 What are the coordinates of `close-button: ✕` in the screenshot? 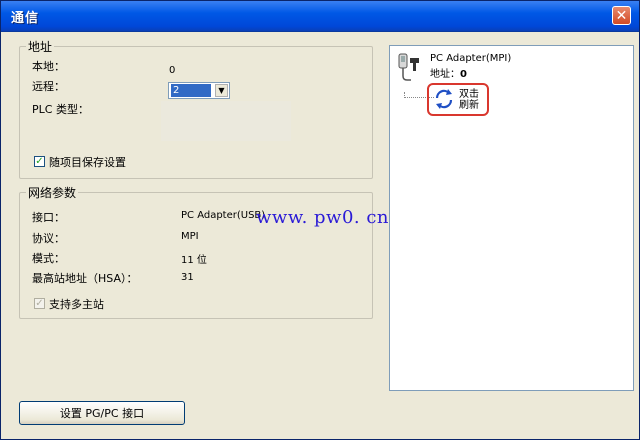 It's located at (621, 15).